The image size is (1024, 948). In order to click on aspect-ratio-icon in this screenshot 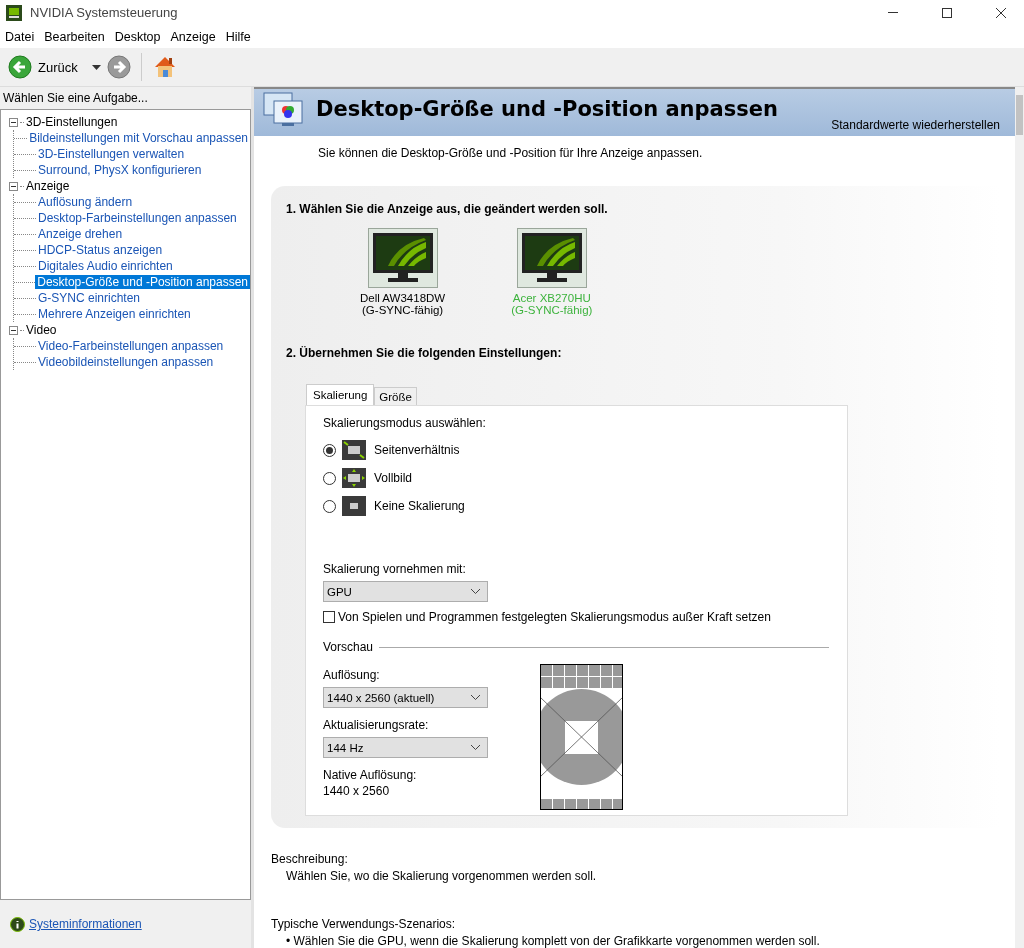, I will do `click(354, 450)`.